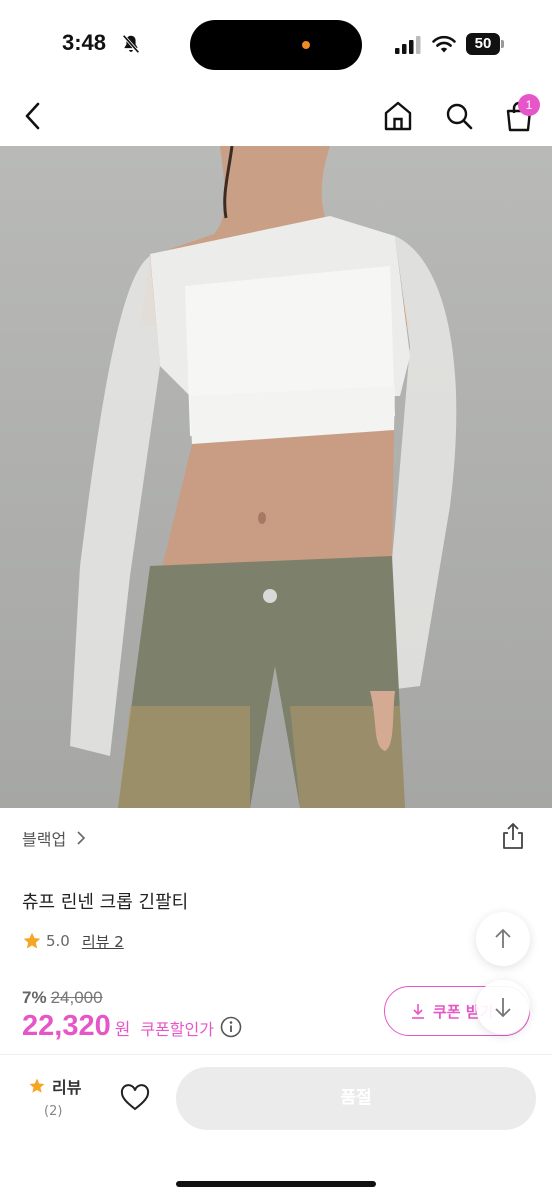 The image size is (552, 1200). I want to click on brand-link: 블랙업, so click(54, 838).